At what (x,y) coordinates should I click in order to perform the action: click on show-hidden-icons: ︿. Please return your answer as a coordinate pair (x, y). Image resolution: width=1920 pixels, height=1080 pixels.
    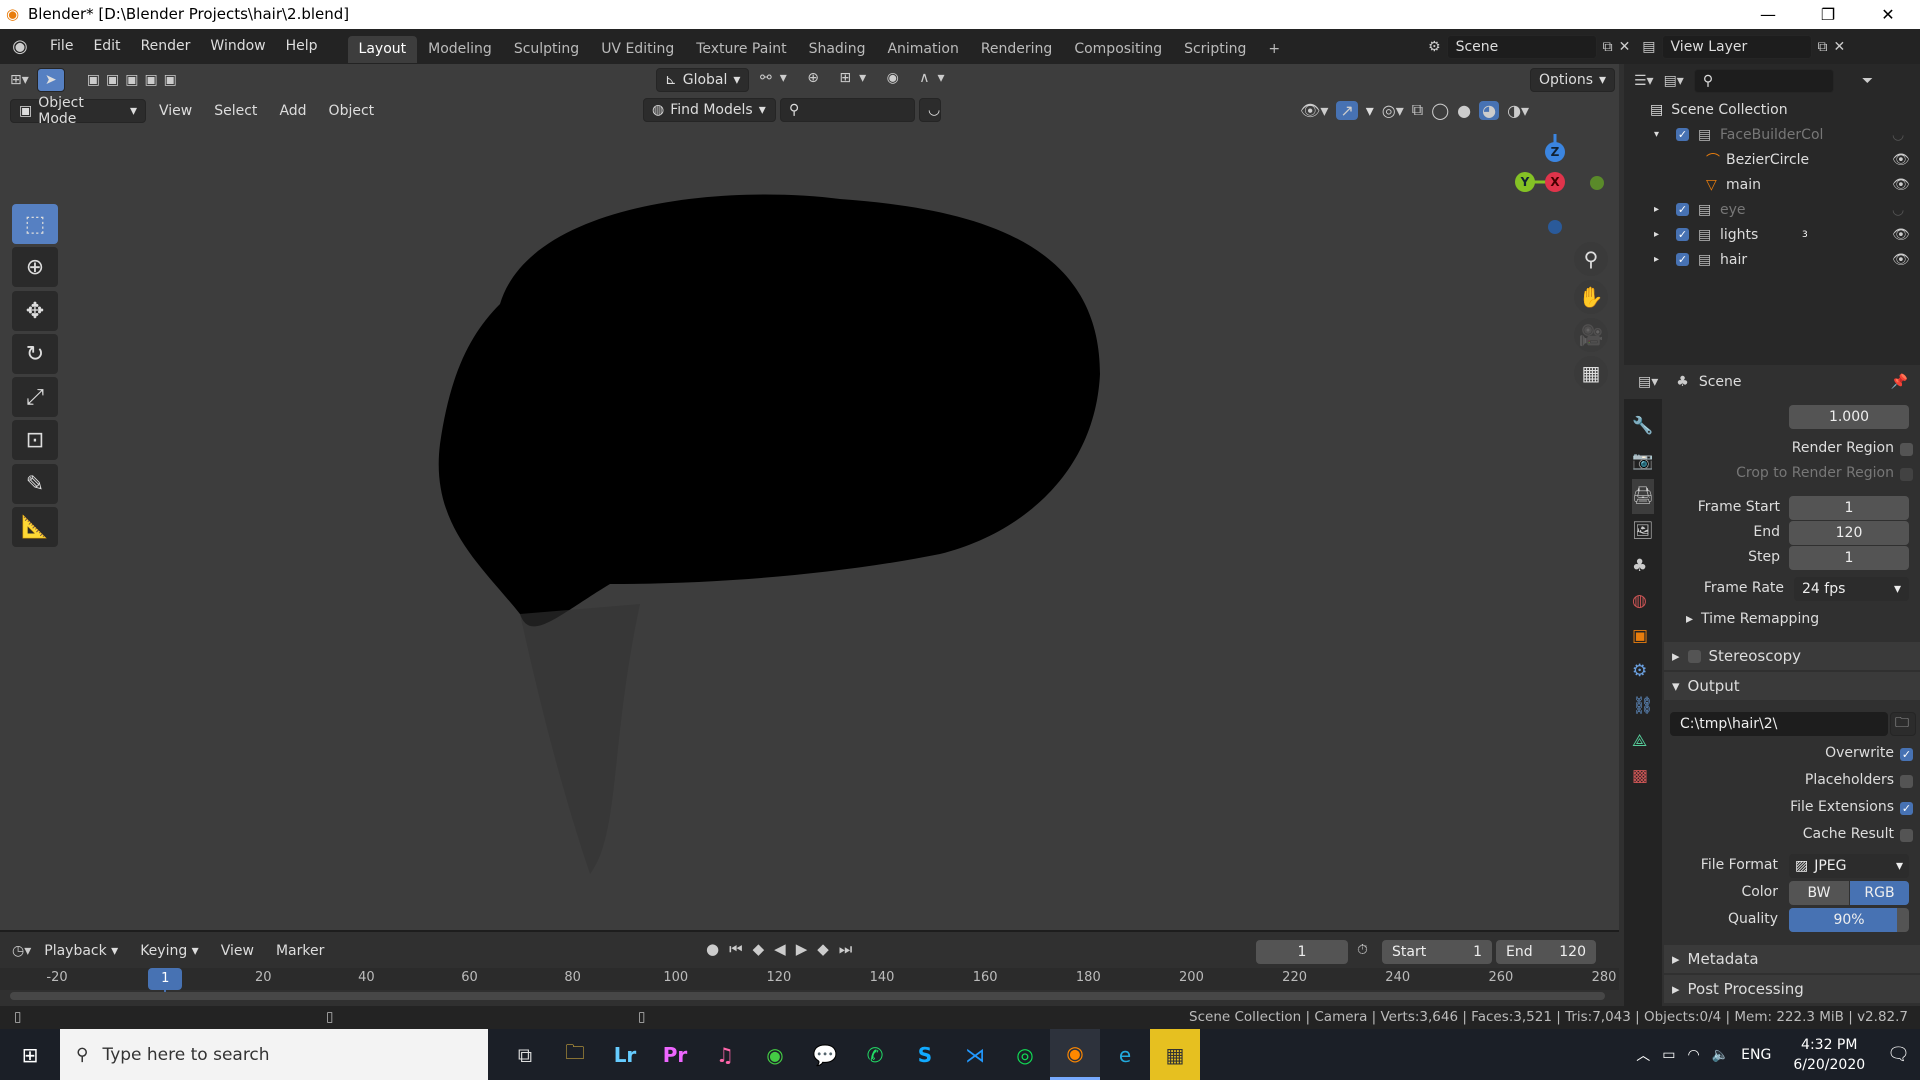
    Looking at the image, I should click on (1643, 1055).